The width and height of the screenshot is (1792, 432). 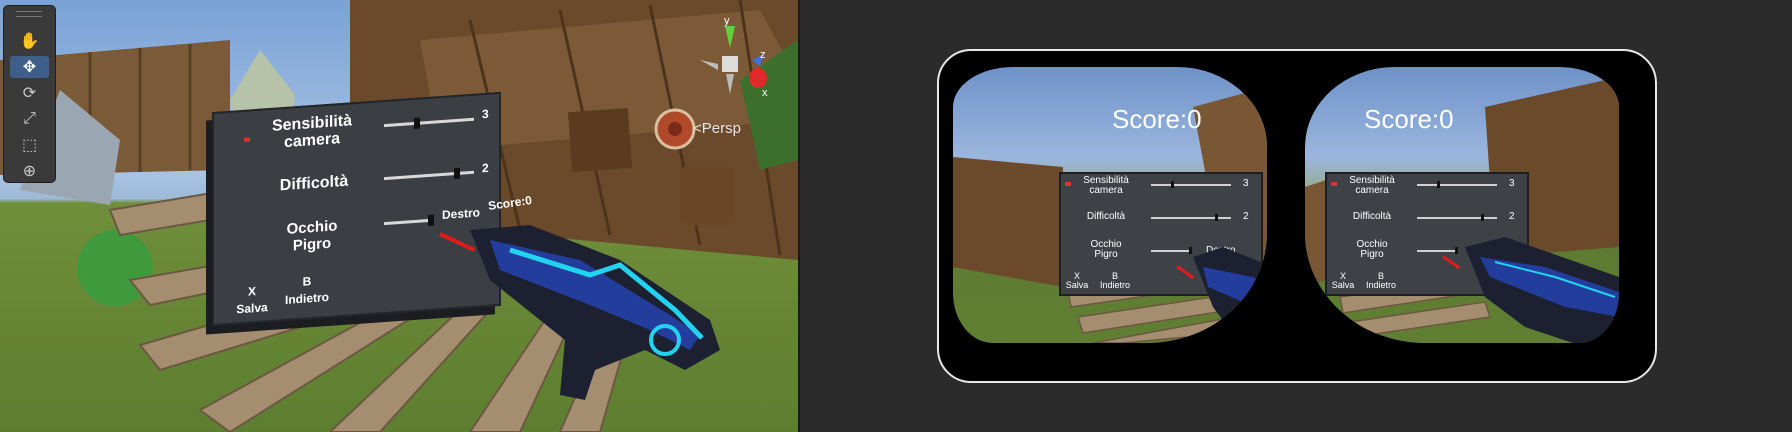 I want to click on sensitivity-slider, so click(x=429, y=123).